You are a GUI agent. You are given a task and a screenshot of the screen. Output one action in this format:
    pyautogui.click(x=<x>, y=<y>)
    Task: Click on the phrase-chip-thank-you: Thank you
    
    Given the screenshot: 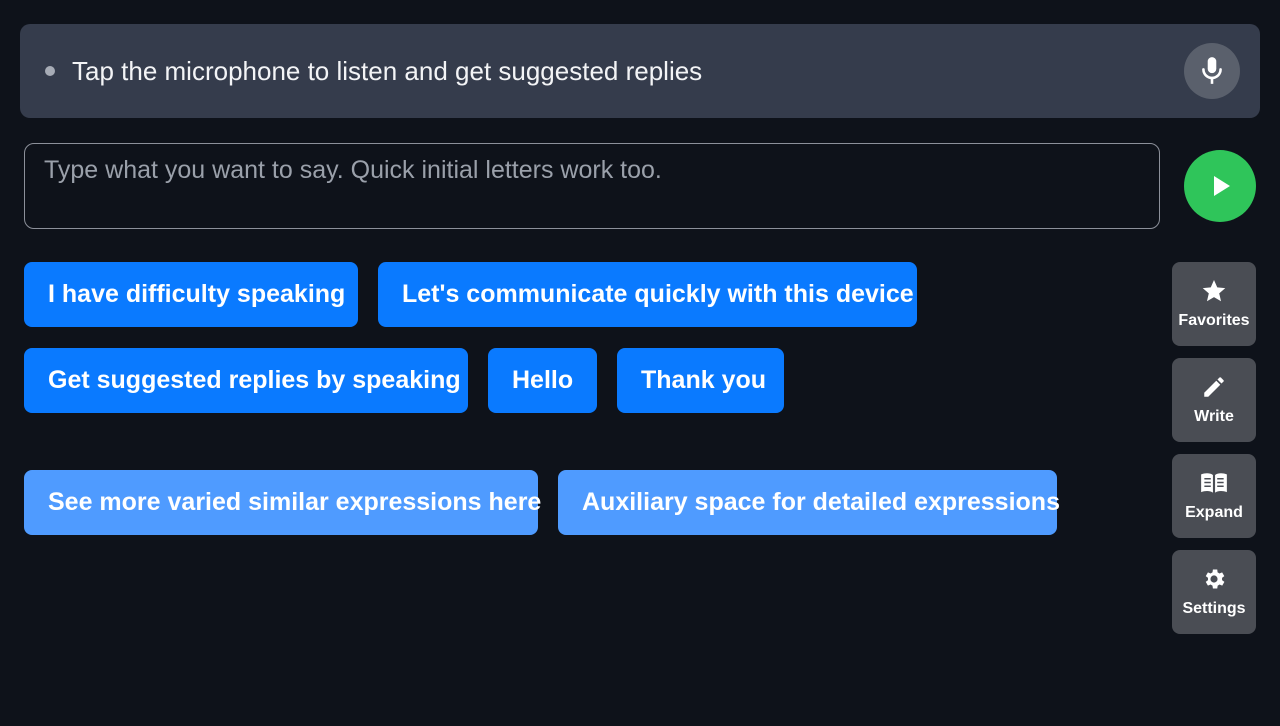 What is the action you would take?
    pyautogui.click(x=700, y=380)
    